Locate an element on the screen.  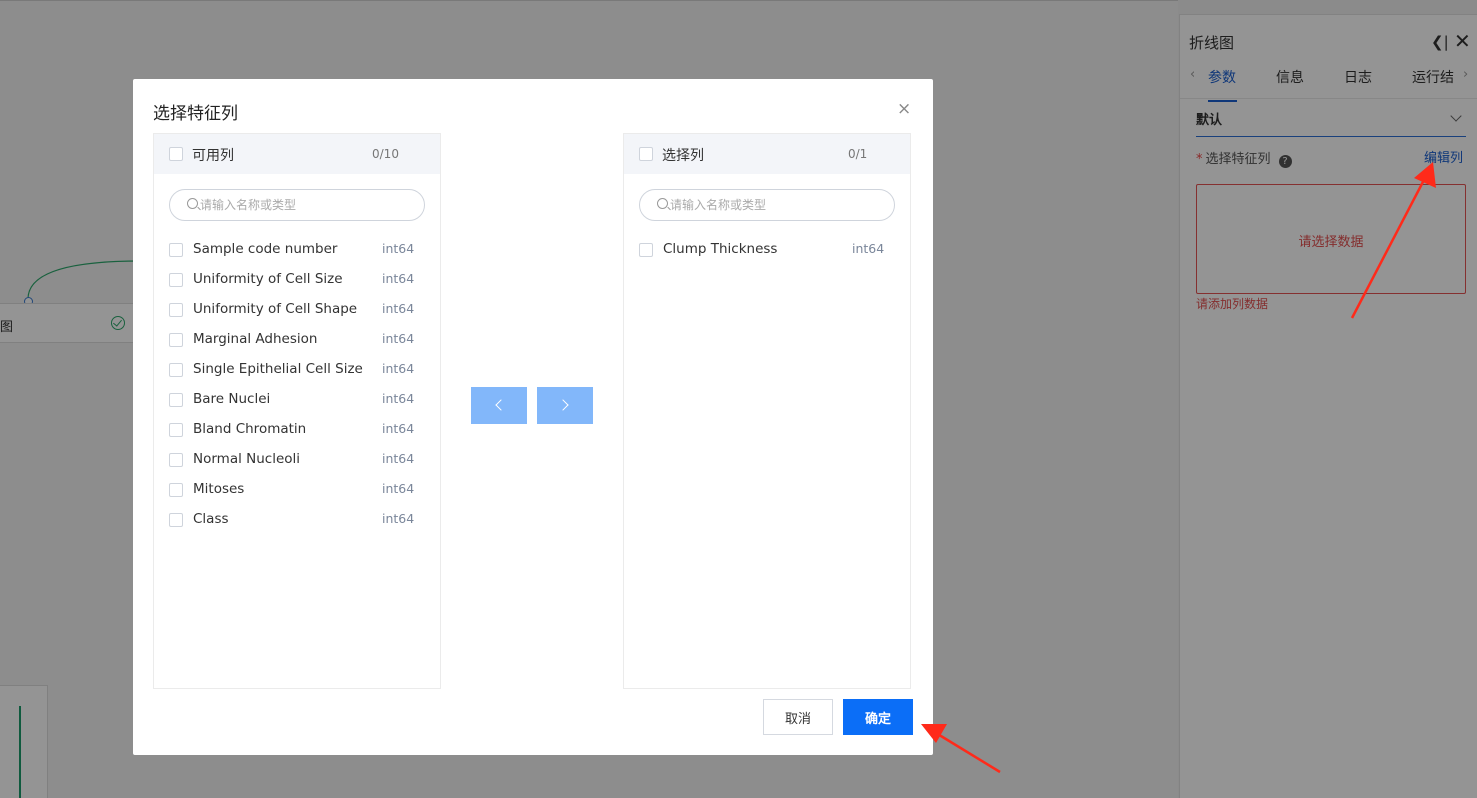
list-item: Clump Thickness int64 is located at coordinates (769, 251).